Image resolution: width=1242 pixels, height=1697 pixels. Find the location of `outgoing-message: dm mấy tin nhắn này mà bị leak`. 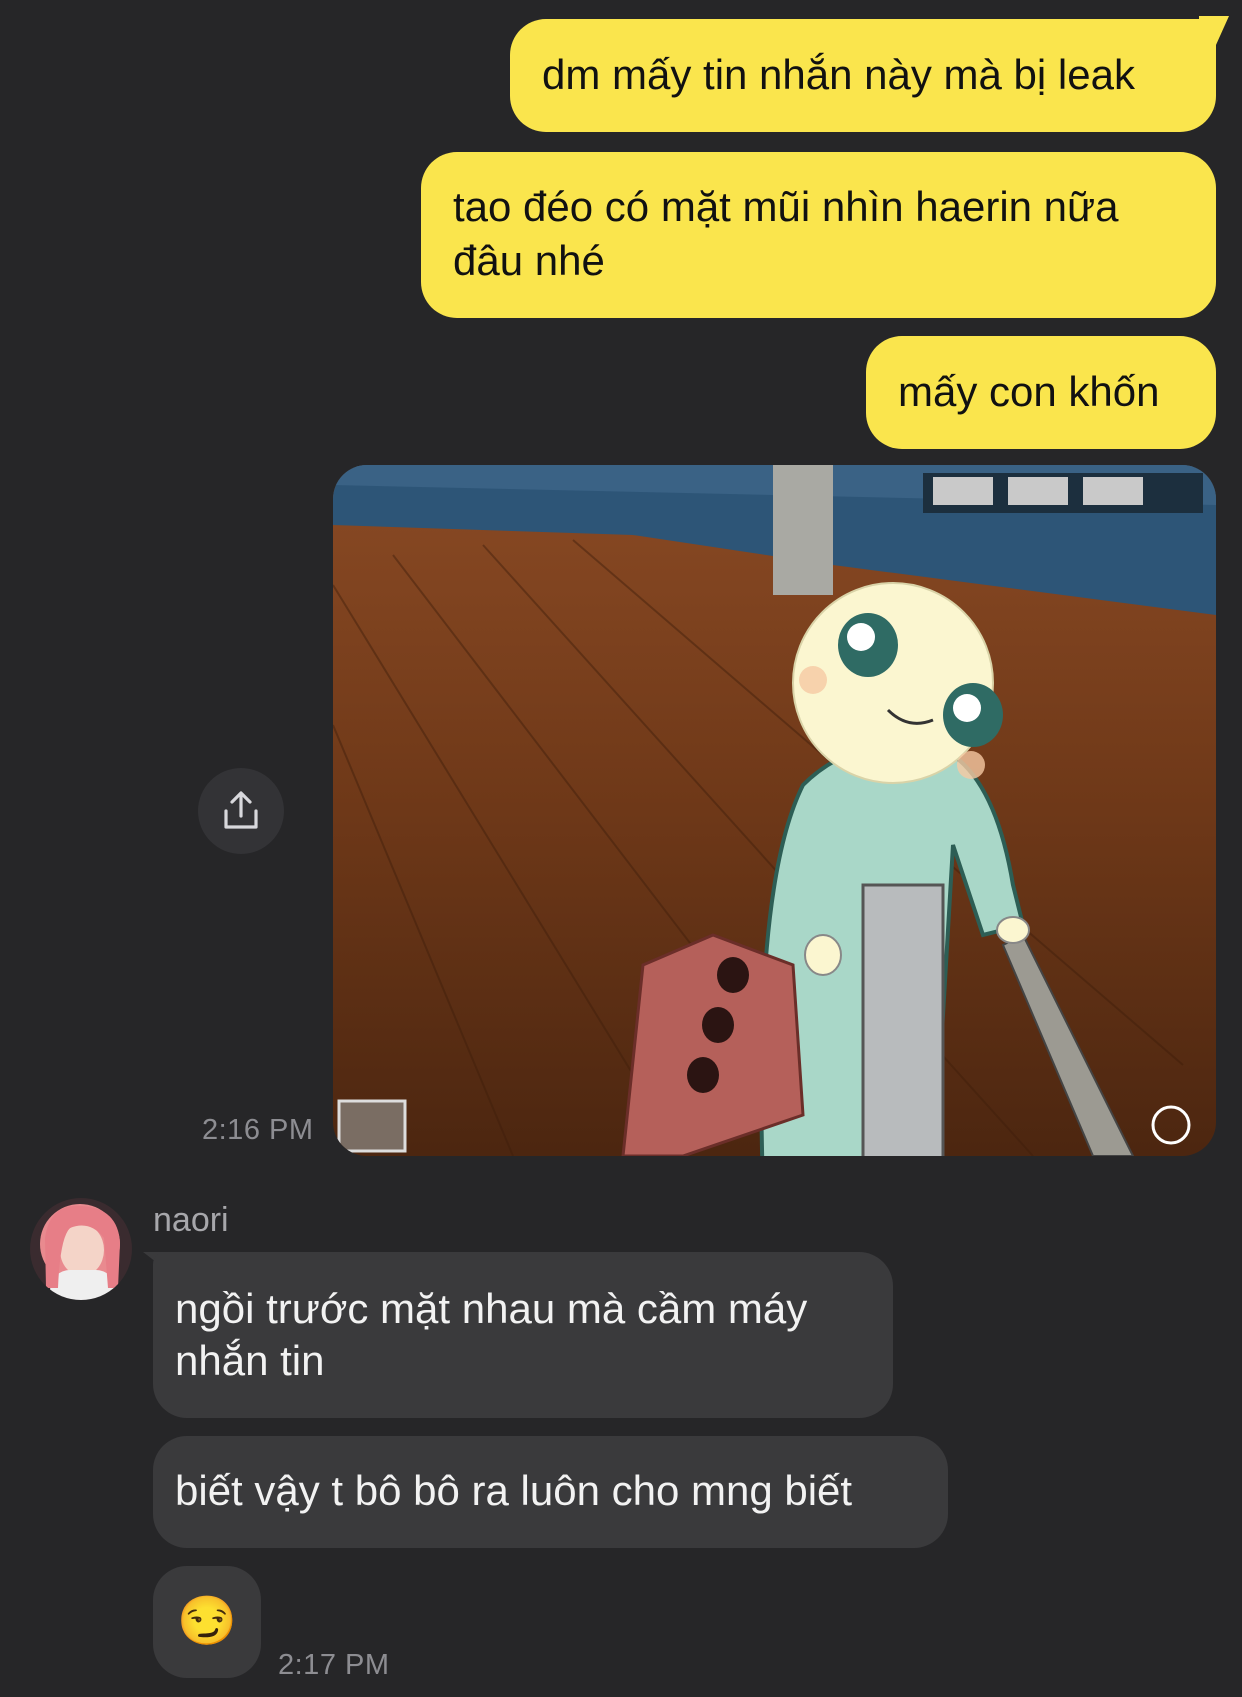

outgoing-message: dm mấy tin nhắn này mà bị leak is located at coordinates (863, 75).